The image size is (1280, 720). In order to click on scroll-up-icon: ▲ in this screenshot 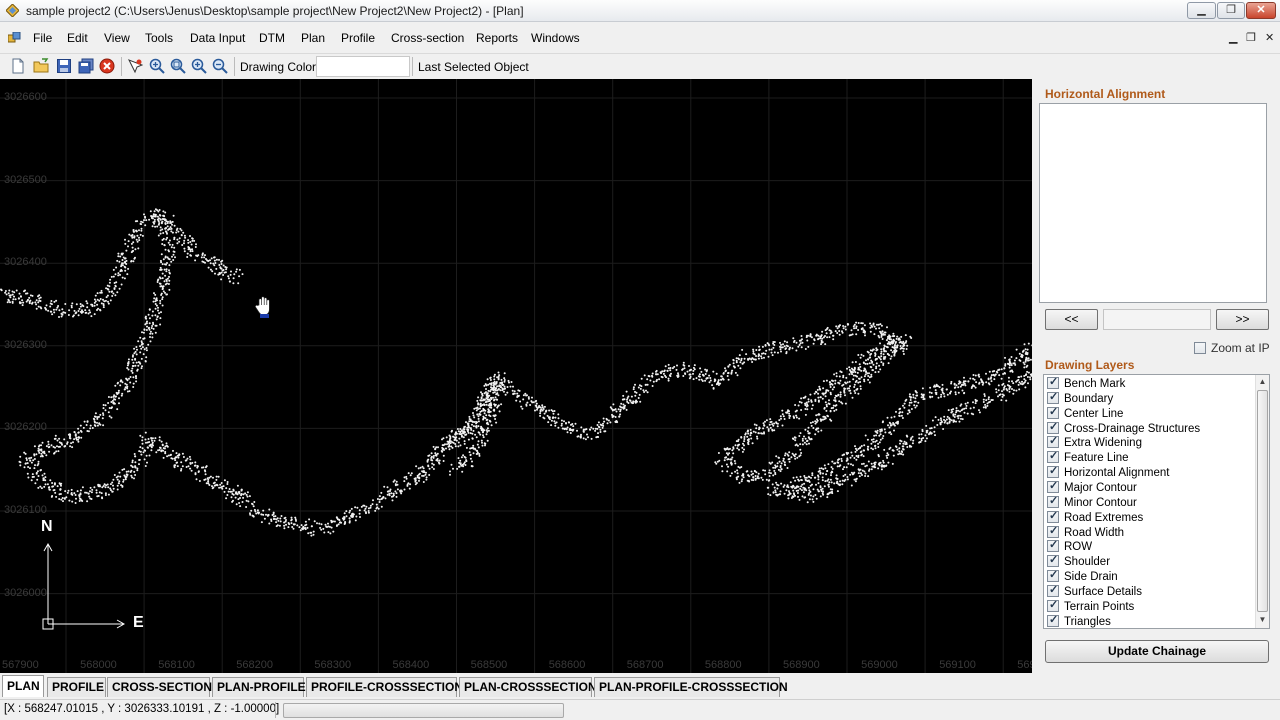, I will do `click(1262, 382)`.